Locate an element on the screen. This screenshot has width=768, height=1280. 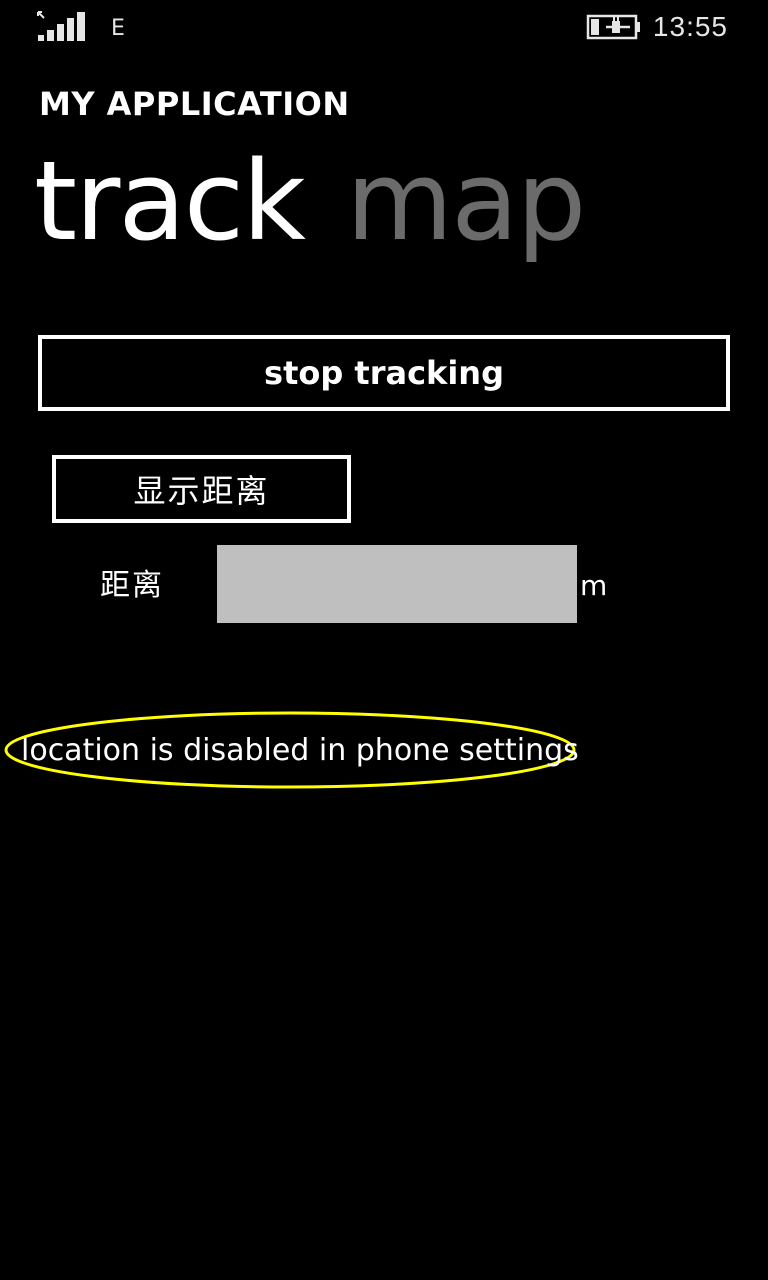
distance-input is located at coordinates (397, 584).